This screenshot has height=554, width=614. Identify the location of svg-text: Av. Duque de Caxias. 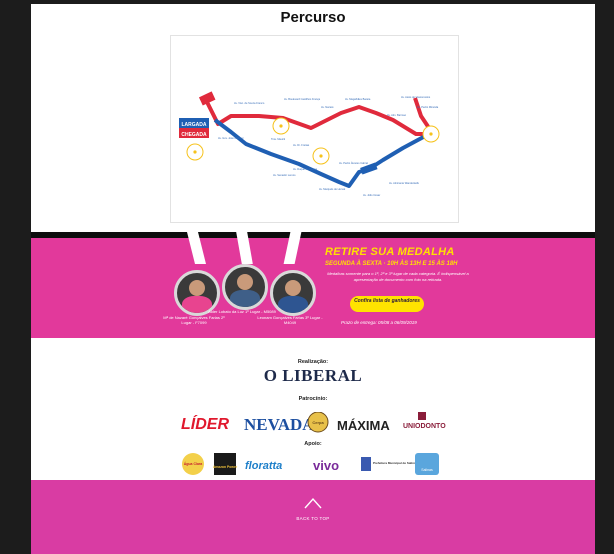
(305, 169).